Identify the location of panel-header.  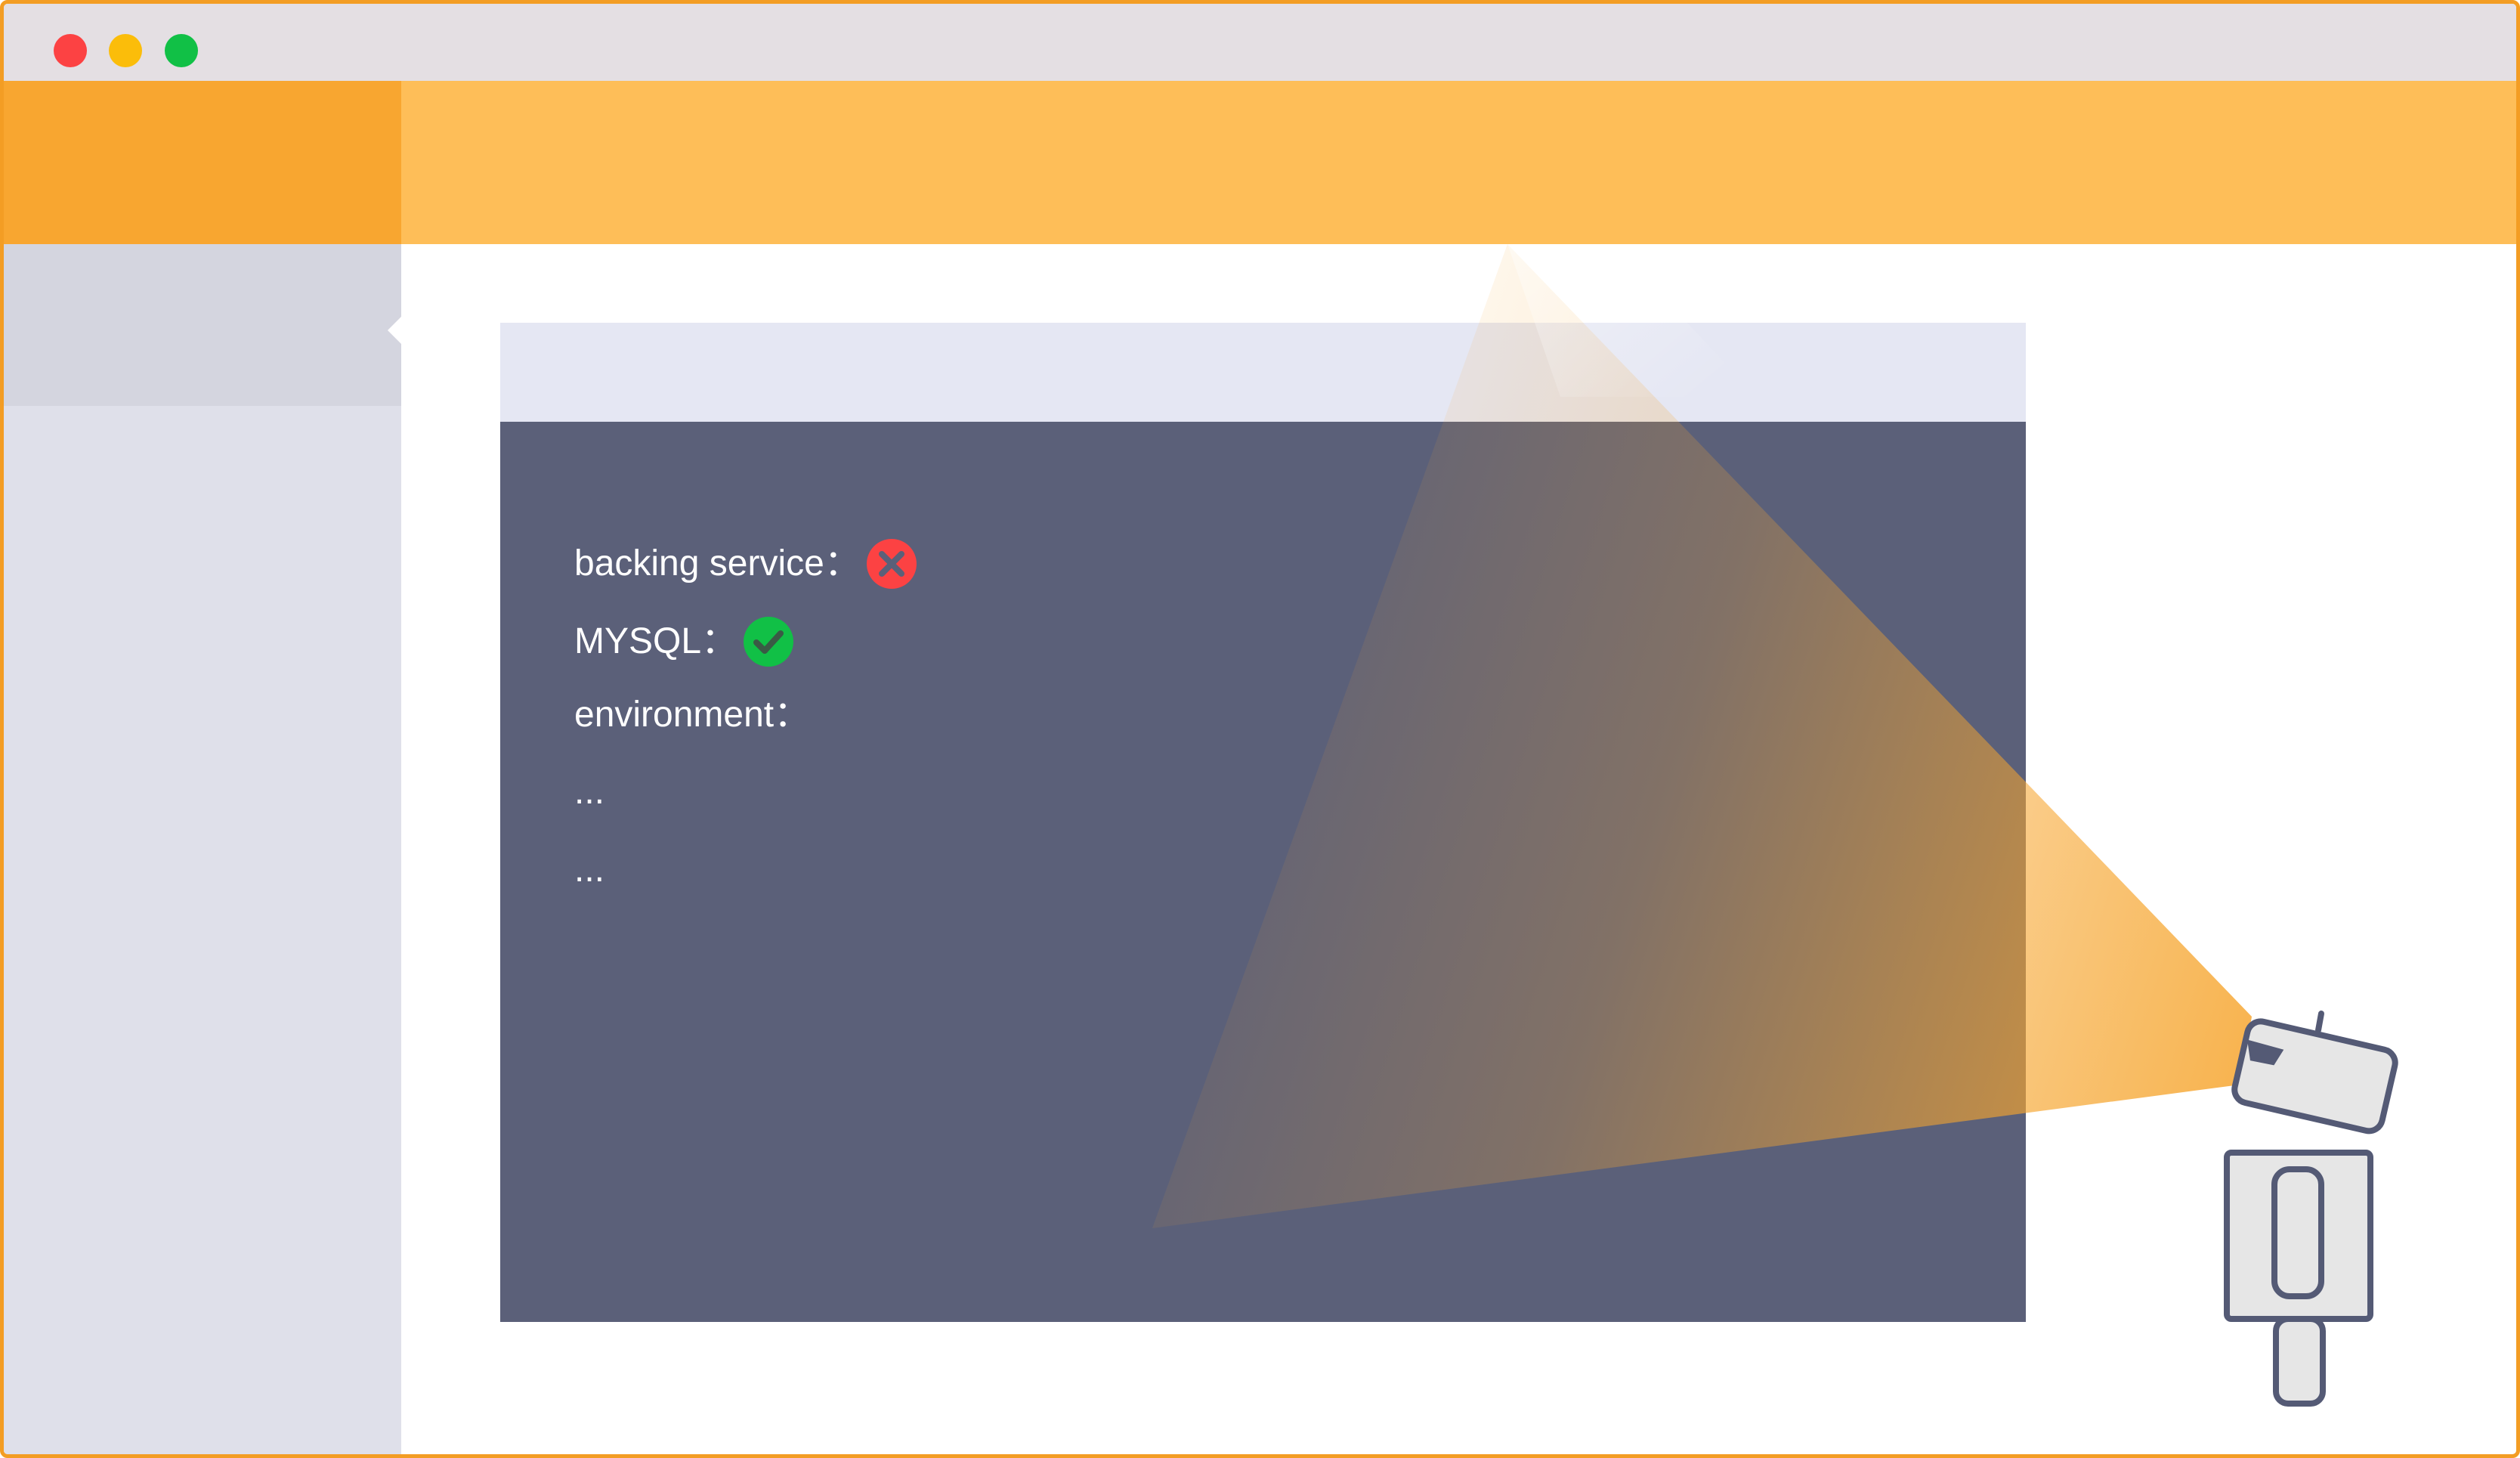
(1263, 372).